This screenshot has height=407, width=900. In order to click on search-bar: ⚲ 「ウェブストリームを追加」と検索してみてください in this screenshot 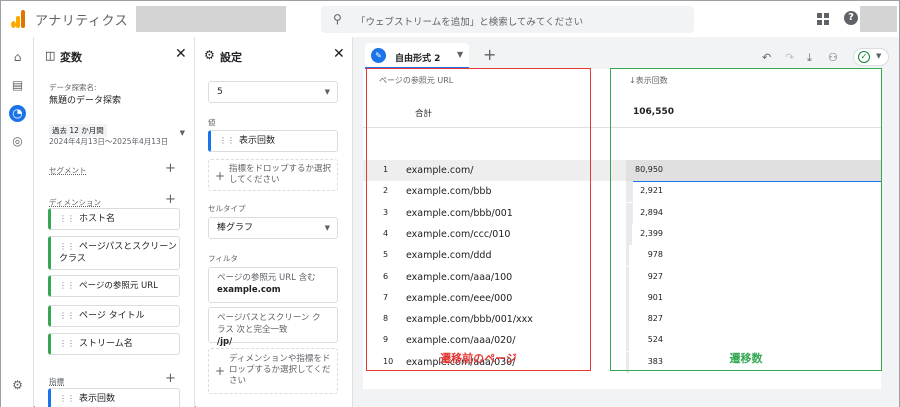, I will do `click(507, 19)`.